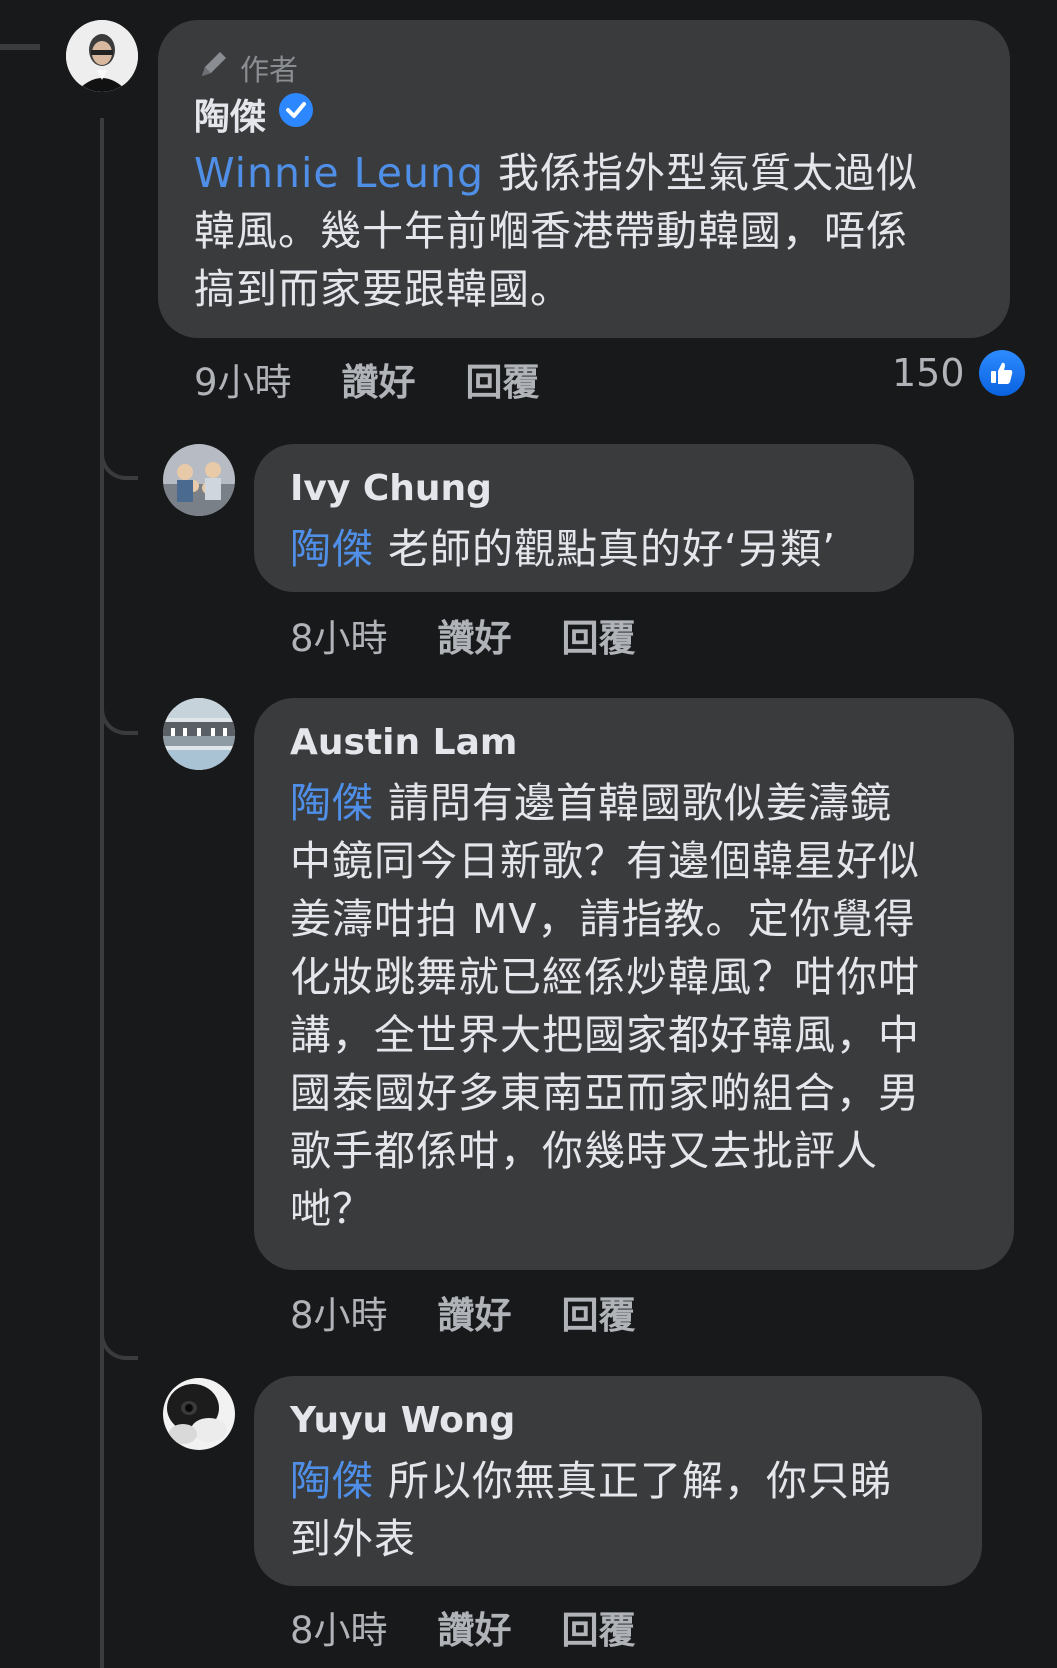  I want to click on timestamp: 9小時, so click(243, 379).